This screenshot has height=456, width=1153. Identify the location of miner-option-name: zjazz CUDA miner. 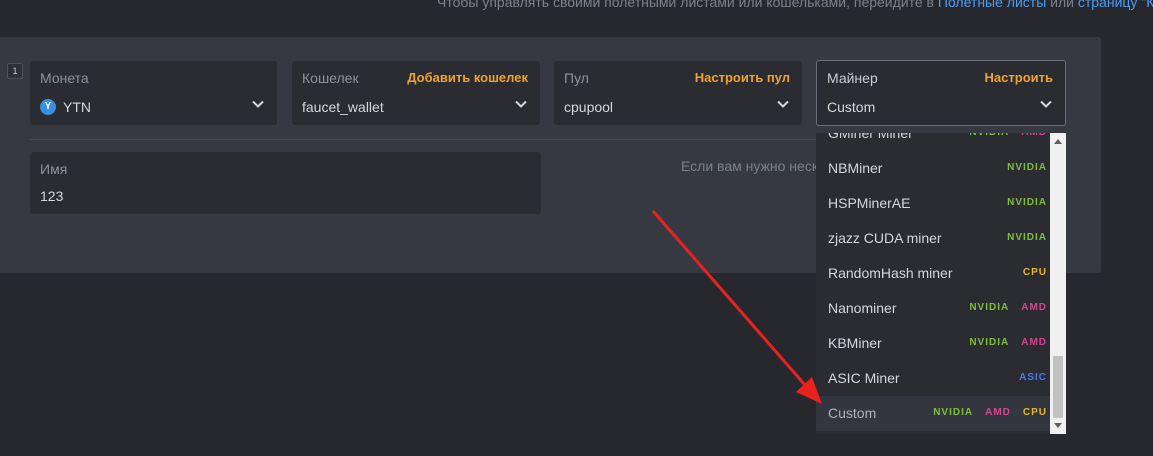
(885, 238).